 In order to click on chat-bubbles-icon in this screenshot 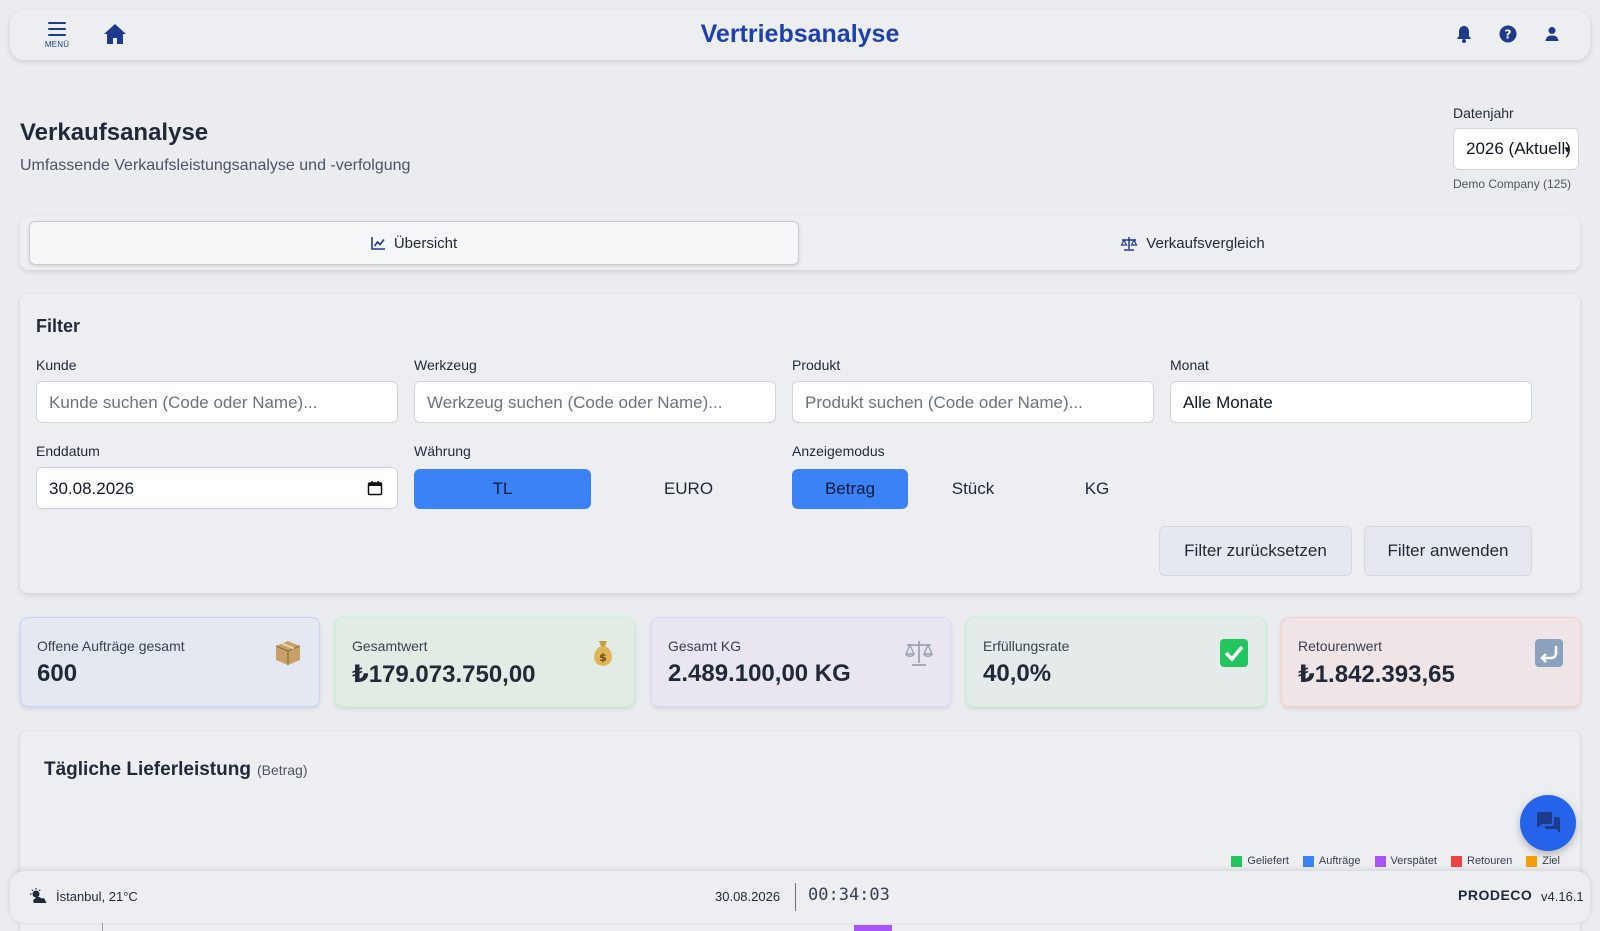, I will do `click(1548, 822)`.